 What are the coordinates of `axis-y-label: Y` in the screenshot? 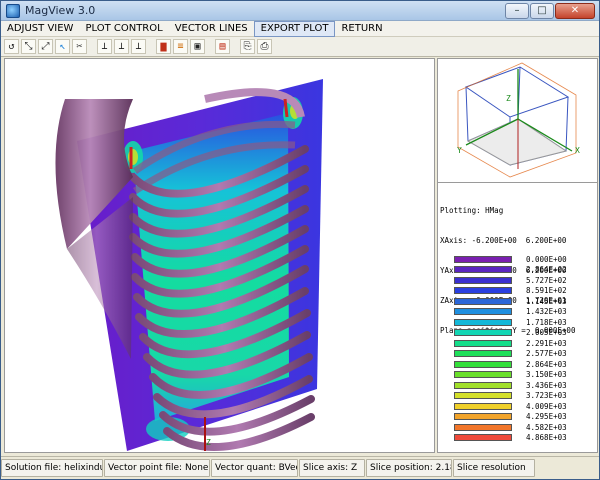 It's located at (459, 150).